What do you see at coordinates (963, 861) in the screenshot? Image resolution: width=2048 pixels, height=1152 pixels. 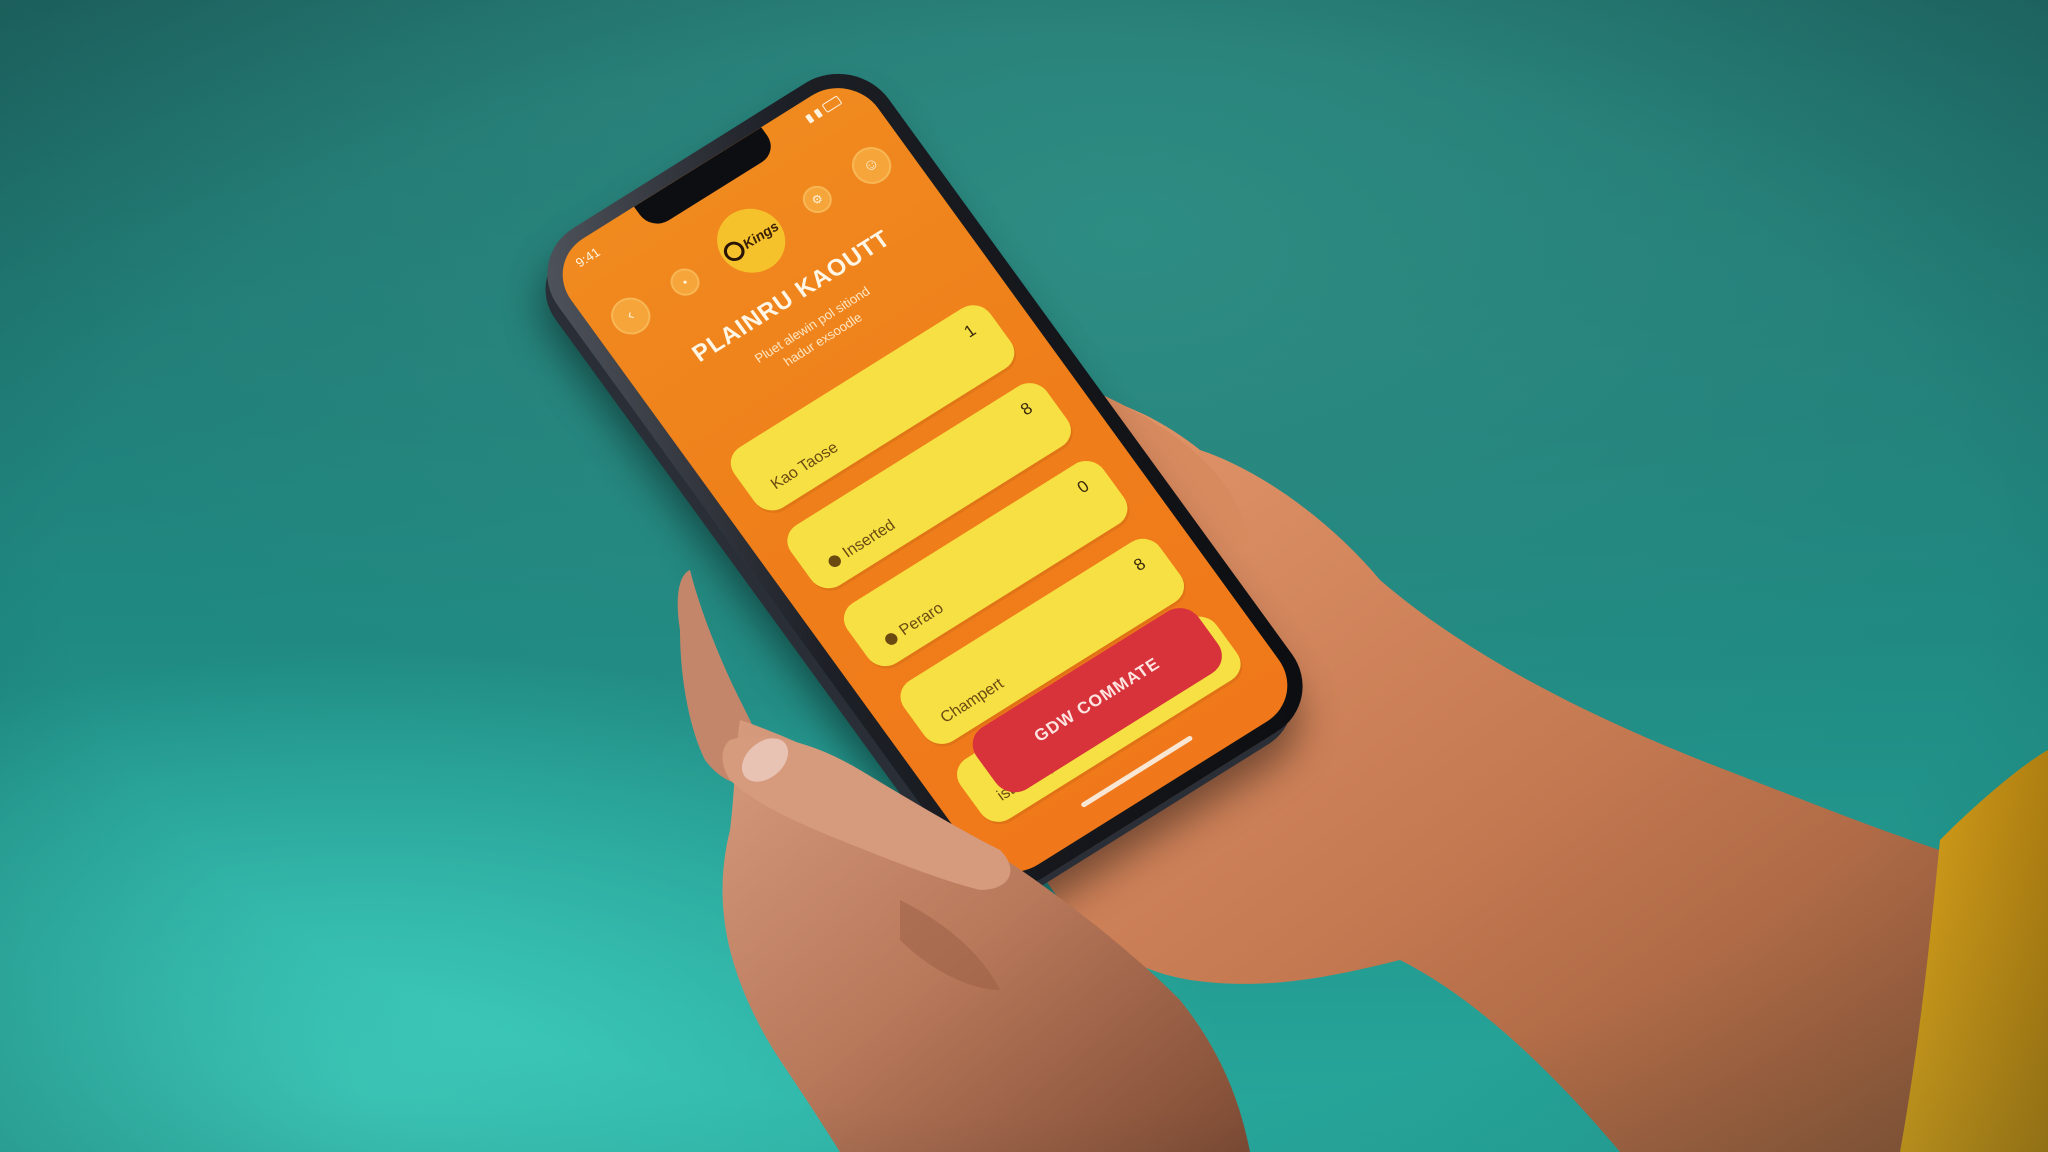 I see `left-hand` at bounding box center [963, 861].